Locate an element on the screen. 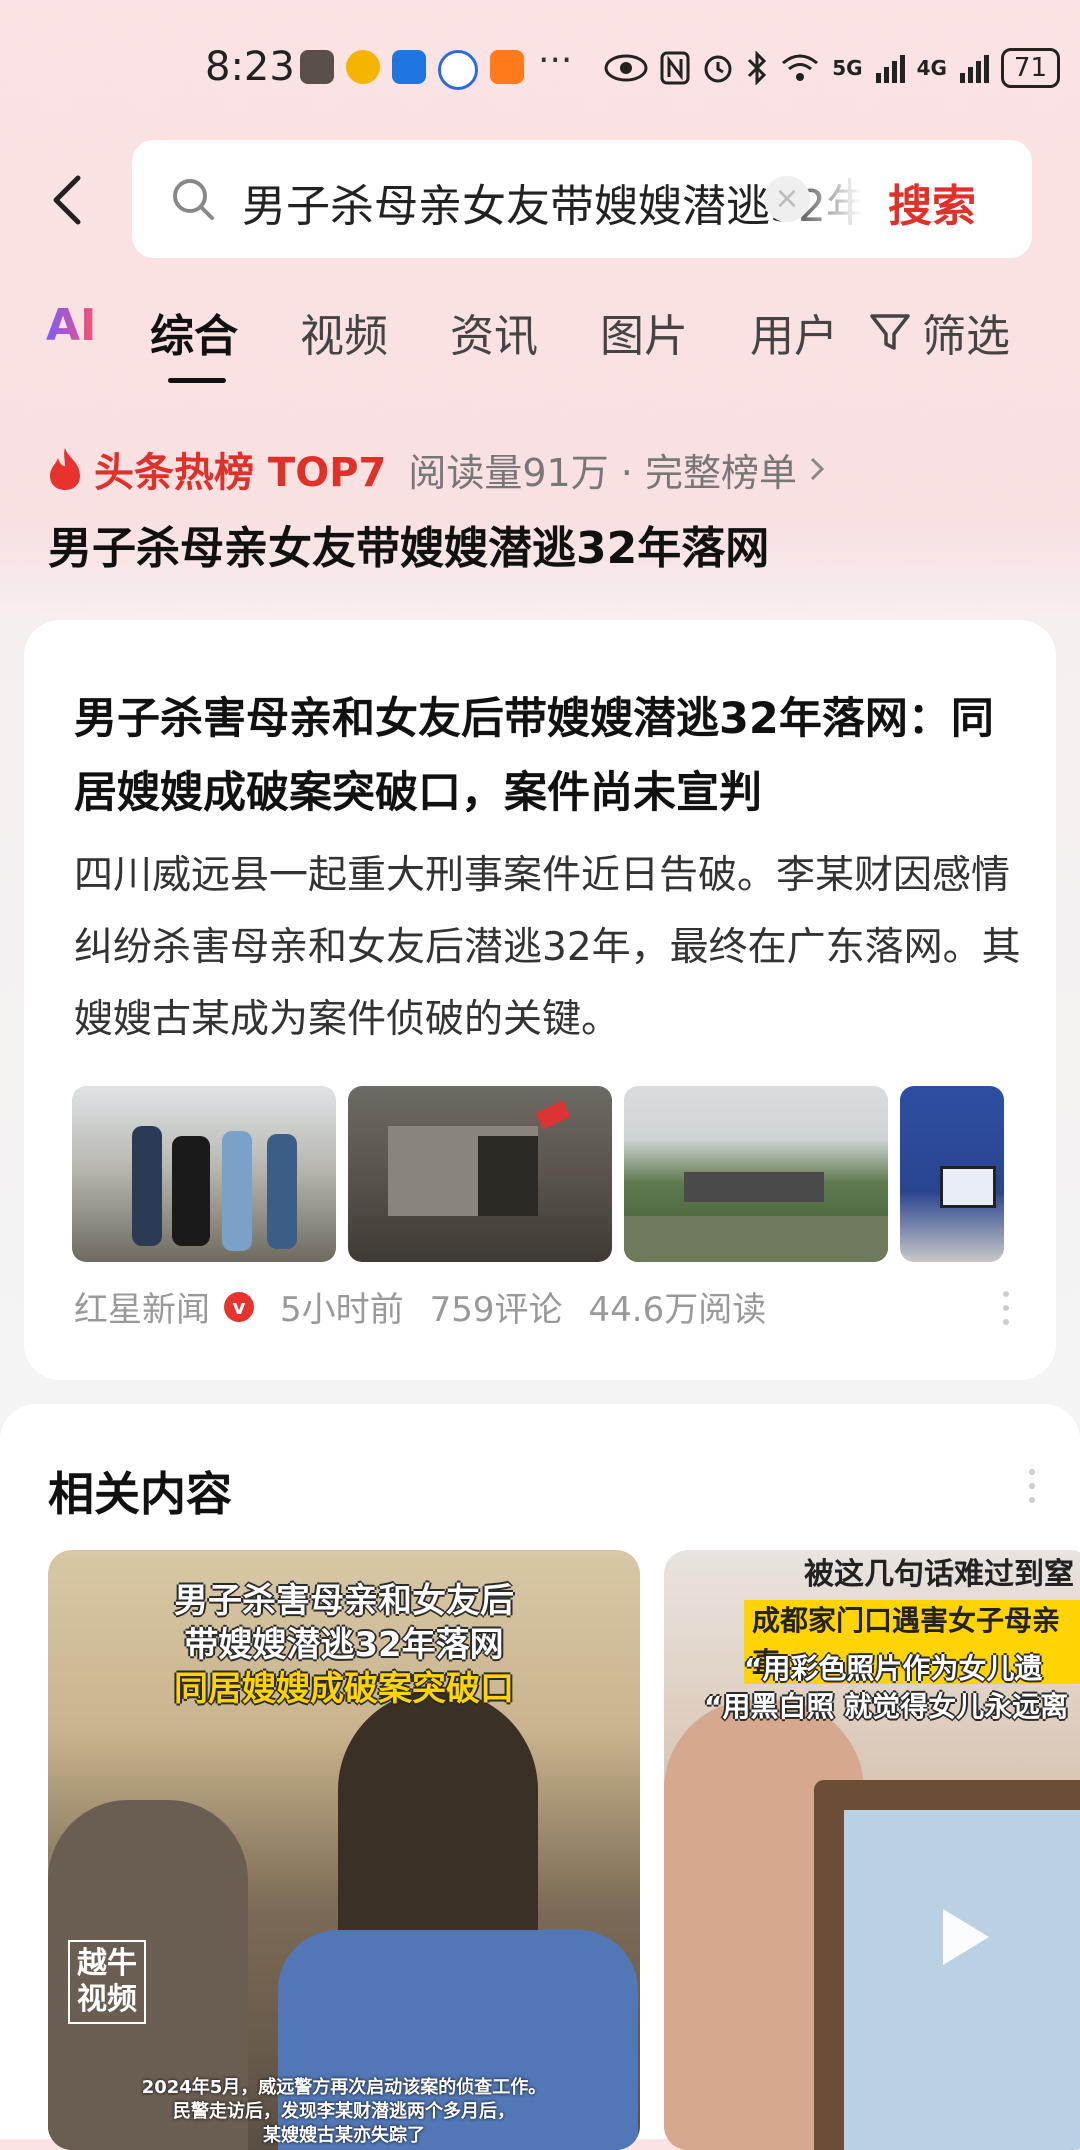 This screenshot has width=1080, height=2150. status-time: 8:23 is located at coordinates (250, 67).